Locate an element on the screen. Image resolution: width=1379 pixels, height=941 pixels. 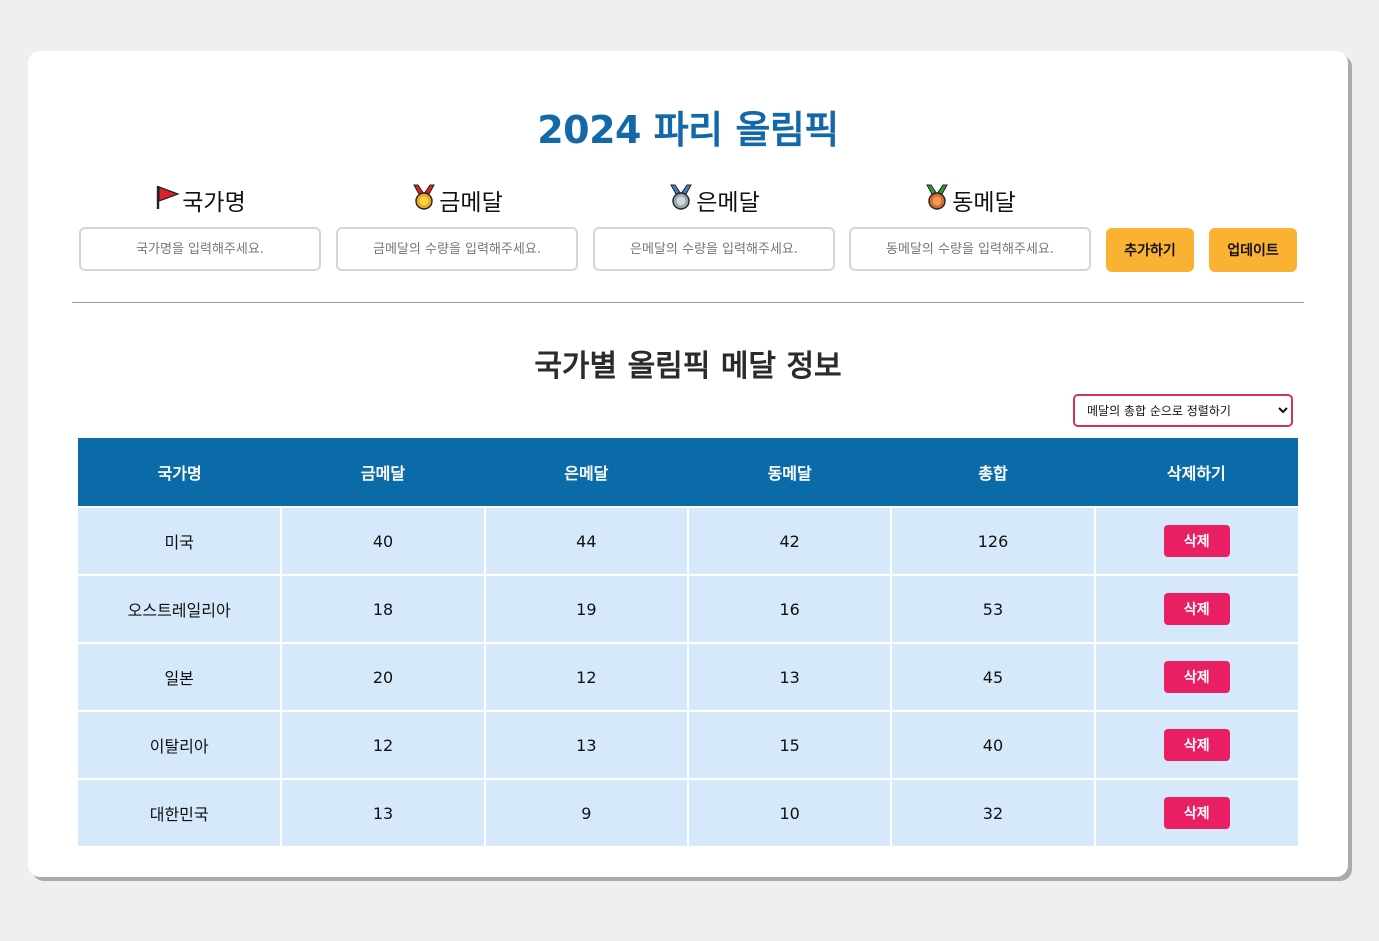
sort-select: 메달의 총합 순으로 정렬하기 is located at coordinates (1183, 410).